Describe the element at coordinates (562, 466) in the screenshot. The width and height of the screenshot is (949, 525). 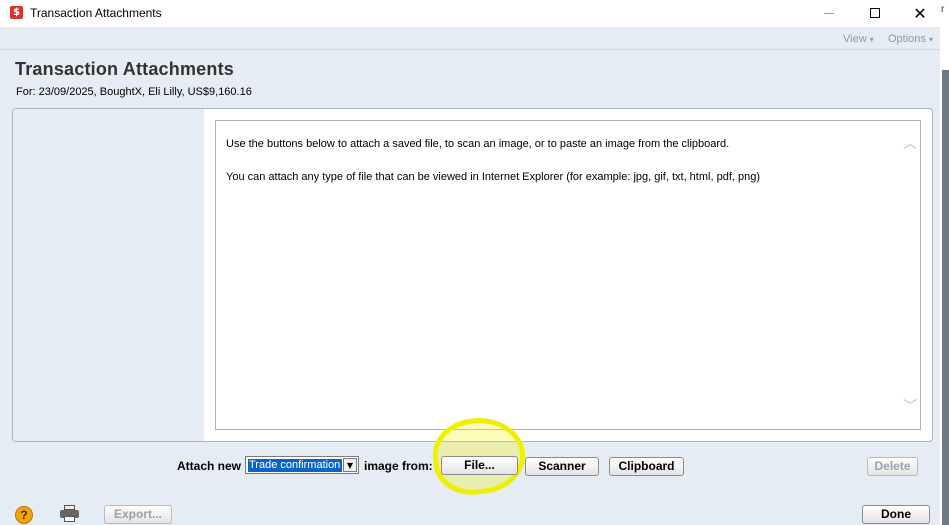
I see `scanner-button: Scanner` at that location.